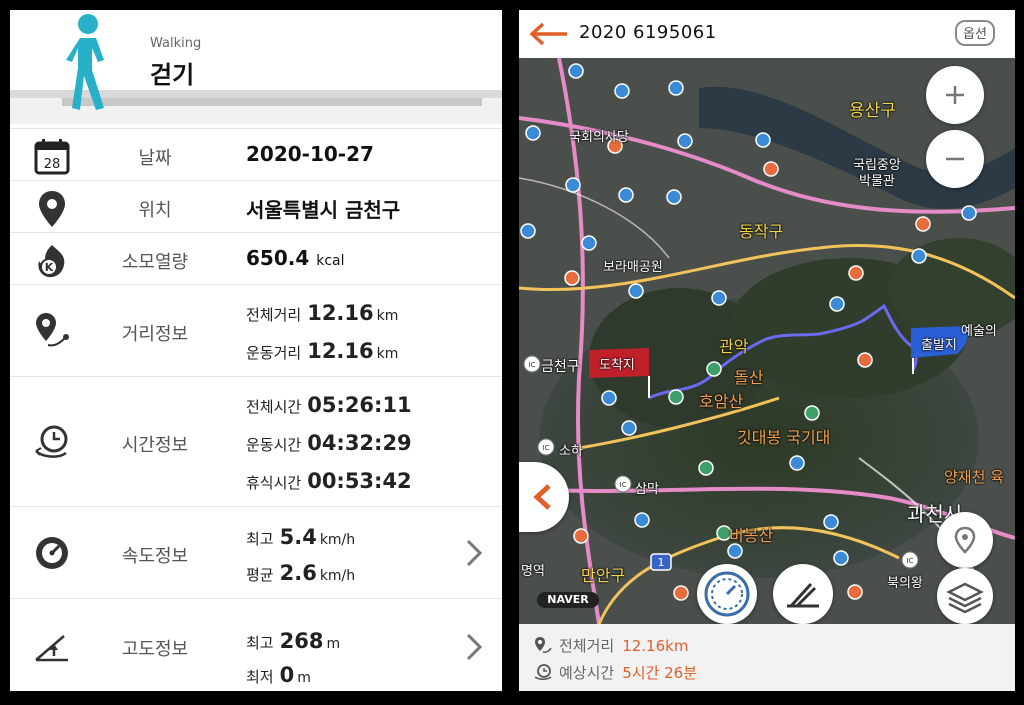  I want to click on calories-value-group: 650.4 kcal, so click(295, 258).